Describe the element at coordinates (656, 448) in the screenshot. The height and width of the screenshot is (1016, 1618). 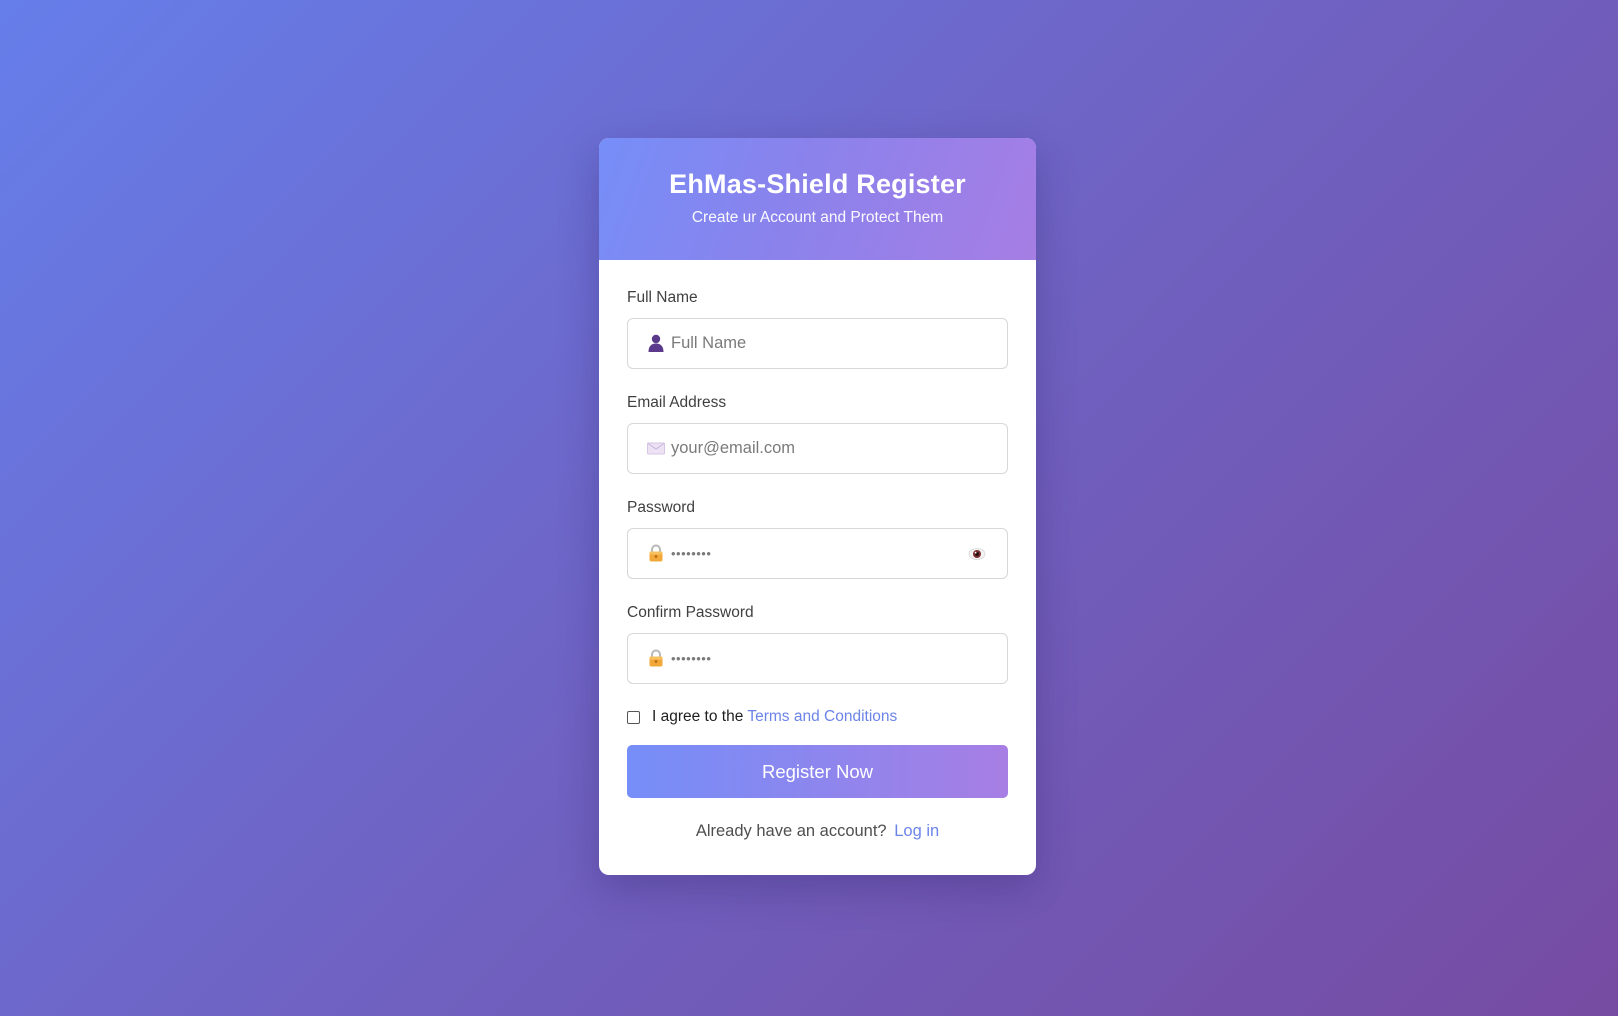
I see `envelope-icon` at that location.